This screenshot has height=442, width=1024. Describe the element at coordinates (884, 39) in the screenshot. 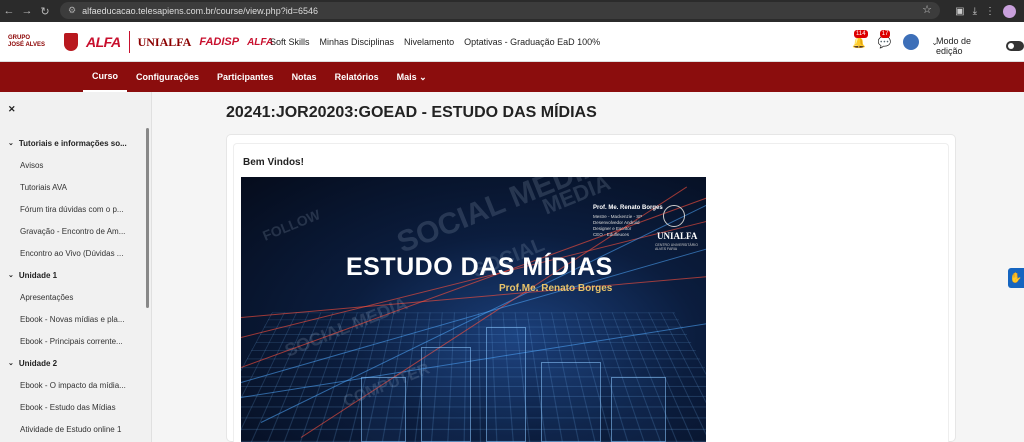

I see `messages-icon: 💬 17` at that location.